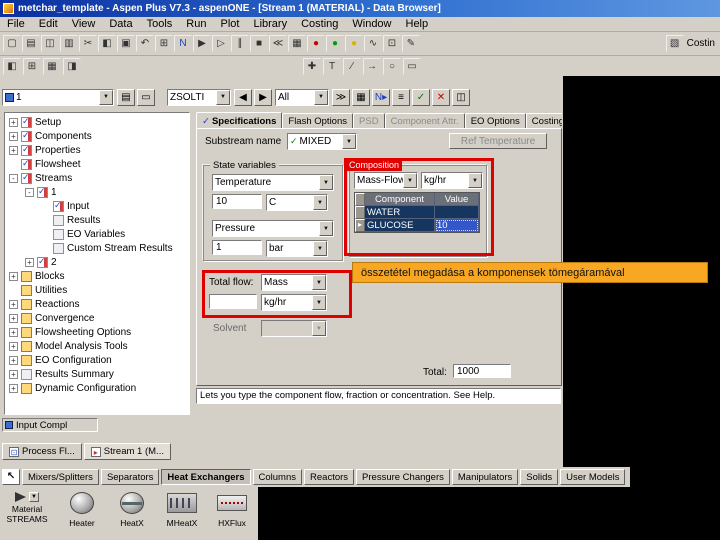 The height and width of the screenshot is (540, 720). What do you see at coordinates (107, 43) in the screenshot?
I see `copy-icon: ◧` at bounding box center [107, 43].